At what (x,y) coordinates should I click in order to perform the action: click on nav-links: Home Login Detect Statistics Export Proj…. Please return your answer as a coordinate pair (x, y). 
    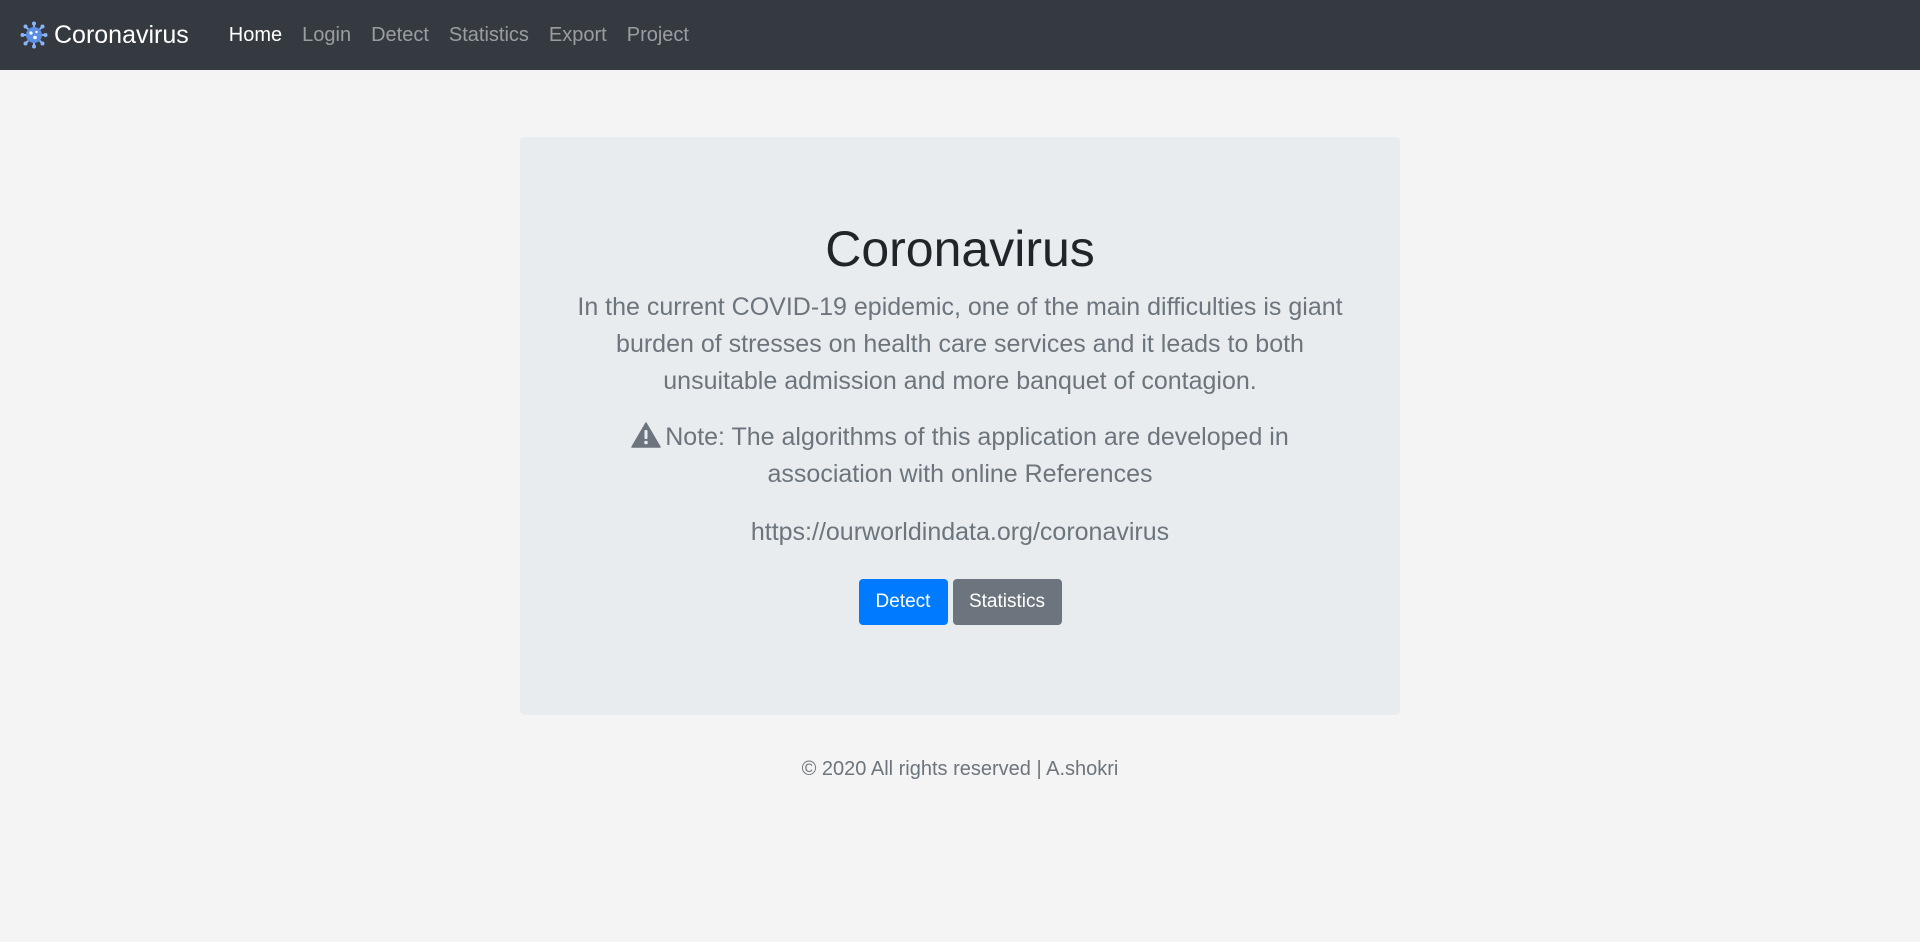
    Looking at the image, I should click on (459, 35).